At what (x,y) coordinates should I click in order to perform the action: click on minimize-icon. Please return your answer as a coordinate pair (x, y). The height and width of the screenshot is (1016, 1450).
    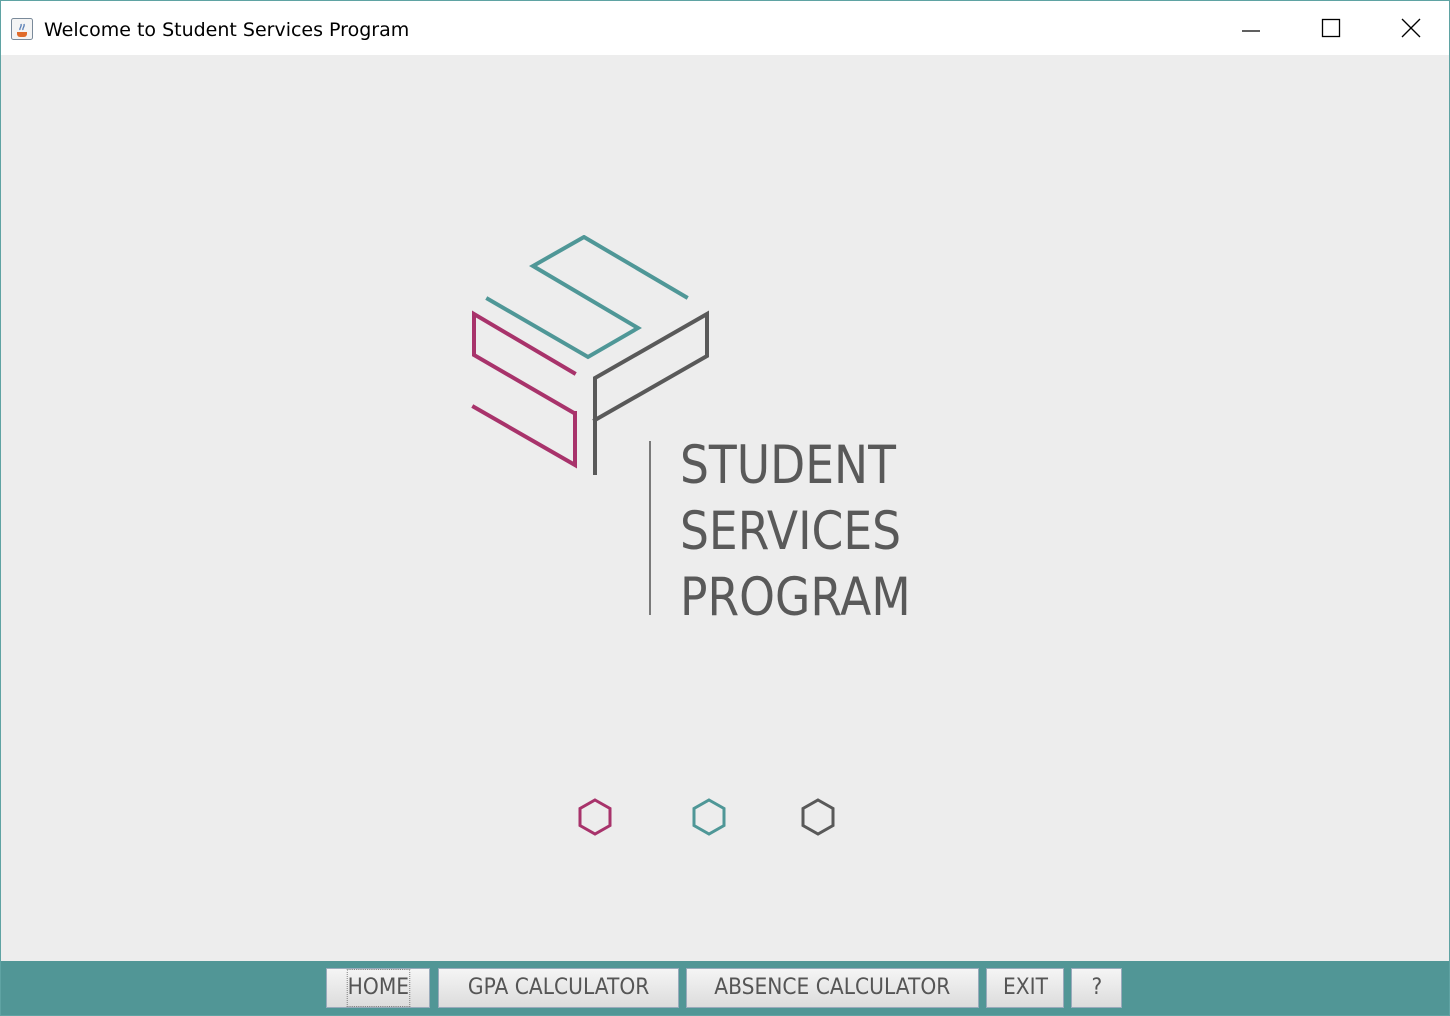
    Looking at the image, I should click on (1251, 31).